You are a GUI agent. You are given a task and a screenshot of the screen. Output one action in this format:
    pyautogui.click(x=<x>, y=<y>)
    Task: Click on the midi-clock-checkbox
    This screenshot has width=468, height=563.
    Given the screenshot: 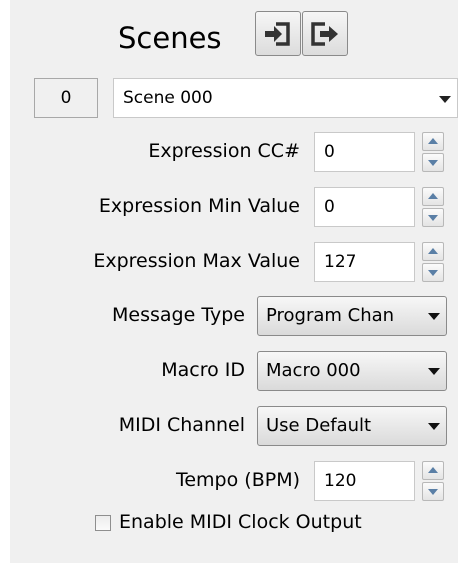 What is the action you would take?
    pyautogui.click(x=103, y=523)
    